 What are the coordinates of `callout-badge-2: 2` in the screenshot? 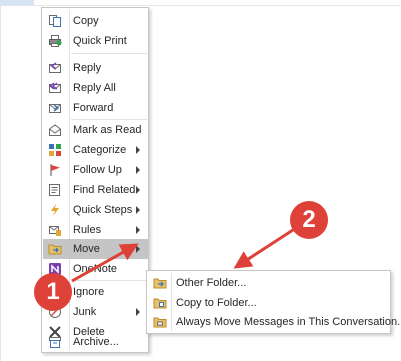 It's located at (309, 220).